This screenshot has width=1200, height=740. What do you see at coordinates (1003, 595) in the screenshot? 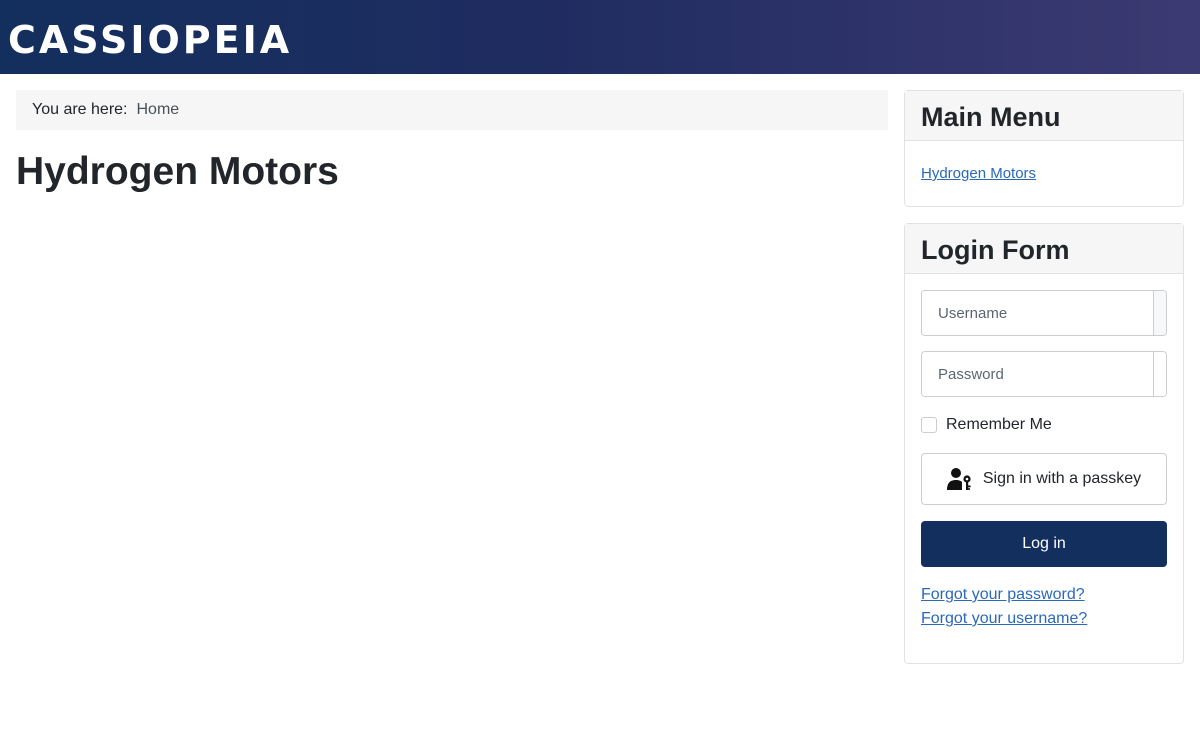
I see `forgot-password-link: Forgot your password?` at bounding box center [1003, 595].